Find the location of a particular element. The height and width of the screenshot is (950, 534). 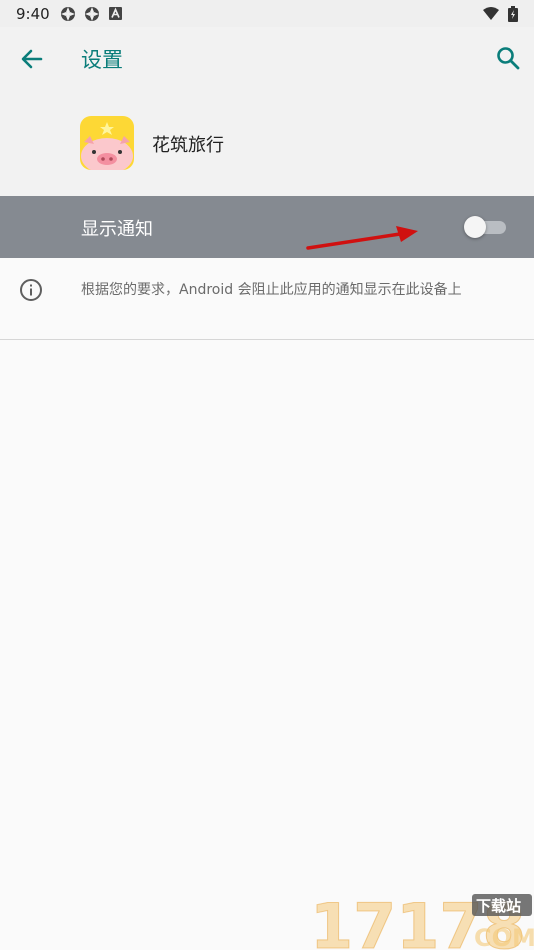

pig-app-logo-icon is located at coordinates (107, 143).